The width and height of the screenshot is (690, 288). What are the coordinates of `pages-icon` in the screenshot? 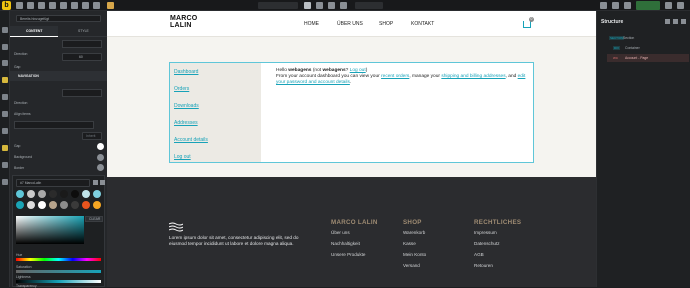 It's located at (63, 5).